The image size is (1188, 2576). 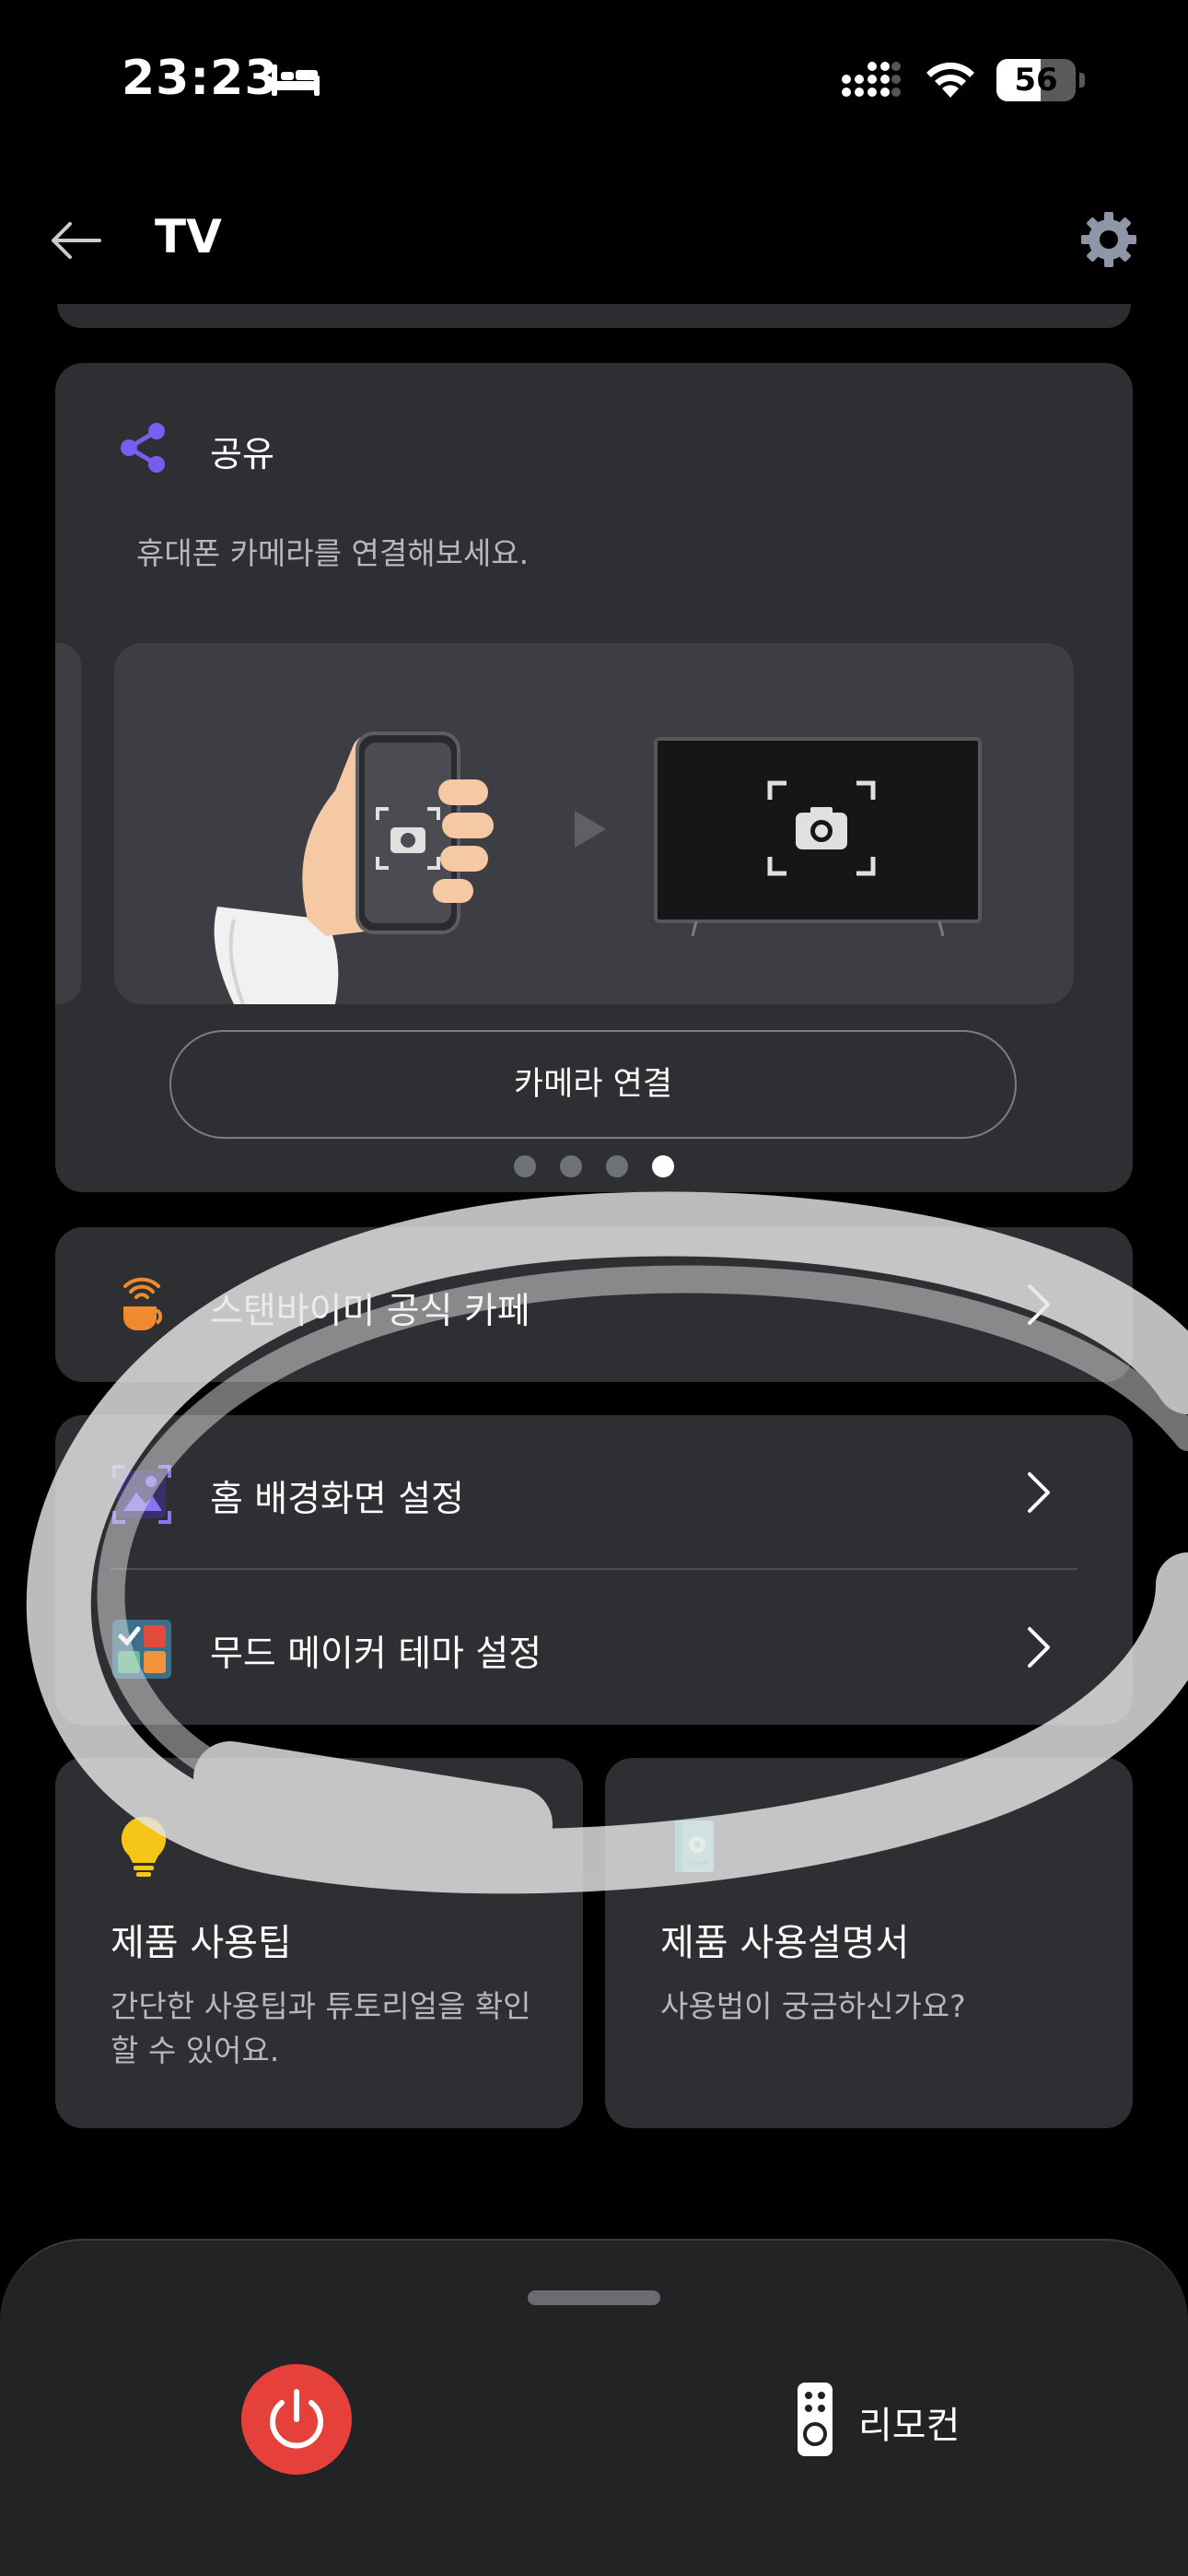 What do you see at coordinates (663, 1166) in the screenshot?
I see `pagination-dot-active` at bounding box center [663, 1166].